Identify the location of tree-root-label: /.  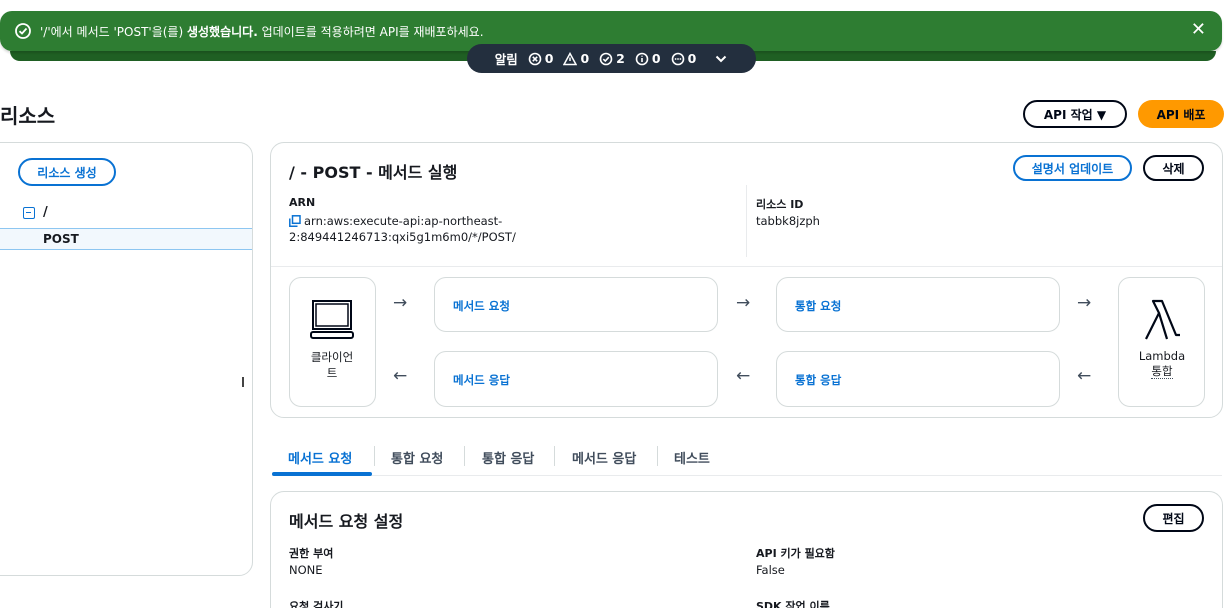
(45, 212).